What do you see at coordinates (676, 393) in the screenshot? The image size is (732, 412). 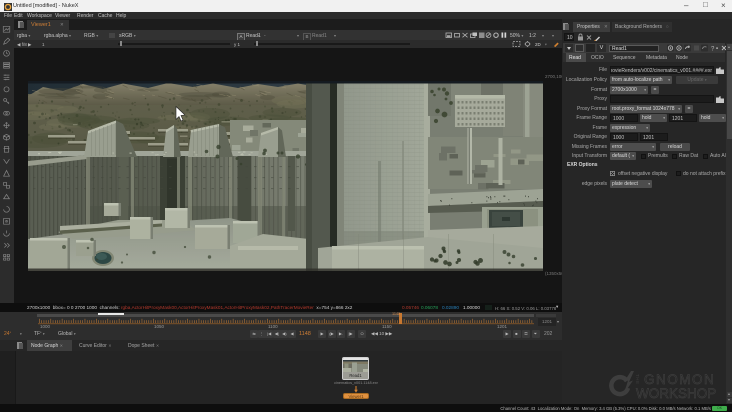 I see `svg-text: WORKSHOP` at bounding box center [676, 393].